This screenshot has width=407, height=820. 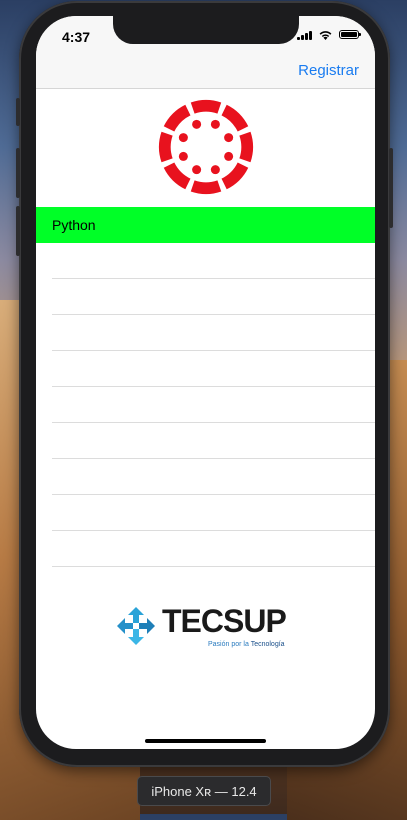 I want to click on list-item-python: Python, so click(x=205, y=225).